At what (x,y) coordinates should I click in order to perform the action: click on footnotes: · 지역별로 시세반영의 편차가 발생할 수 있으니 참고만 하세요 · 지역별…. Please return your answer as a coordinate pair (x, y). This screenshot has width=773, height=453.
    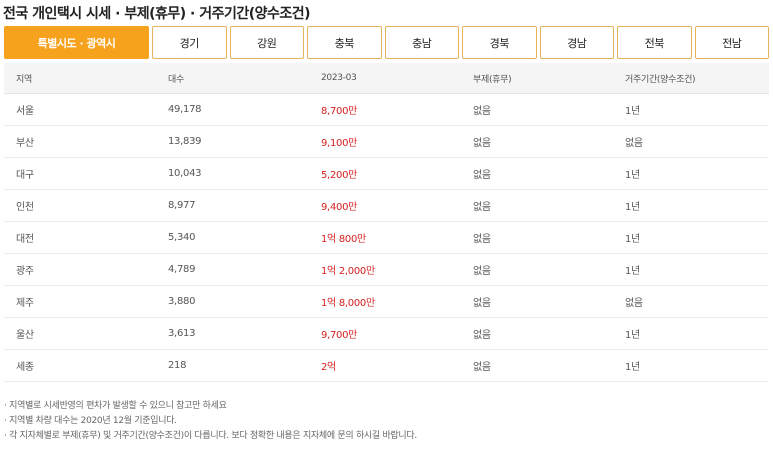
    Looking at the image, I should click on (210, 421).